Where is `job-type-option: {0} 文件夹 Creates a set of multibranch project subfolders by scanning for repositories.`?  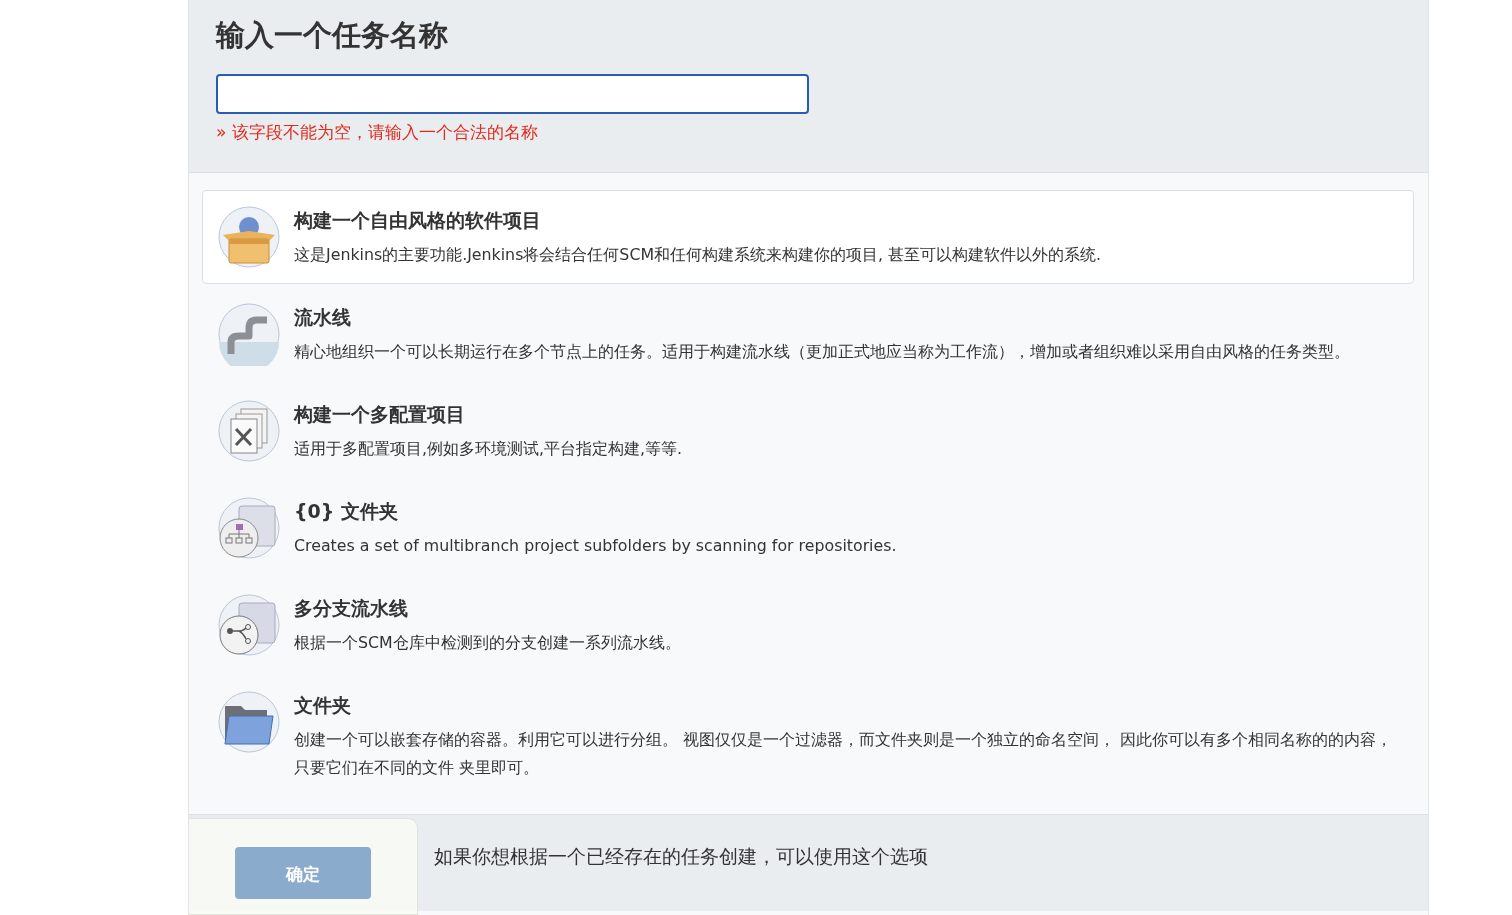 job-type-option: {0} 文件夹 Creates a set of multibranch project subfolders by scanning for repositories. is located at coordinates (808, 528).